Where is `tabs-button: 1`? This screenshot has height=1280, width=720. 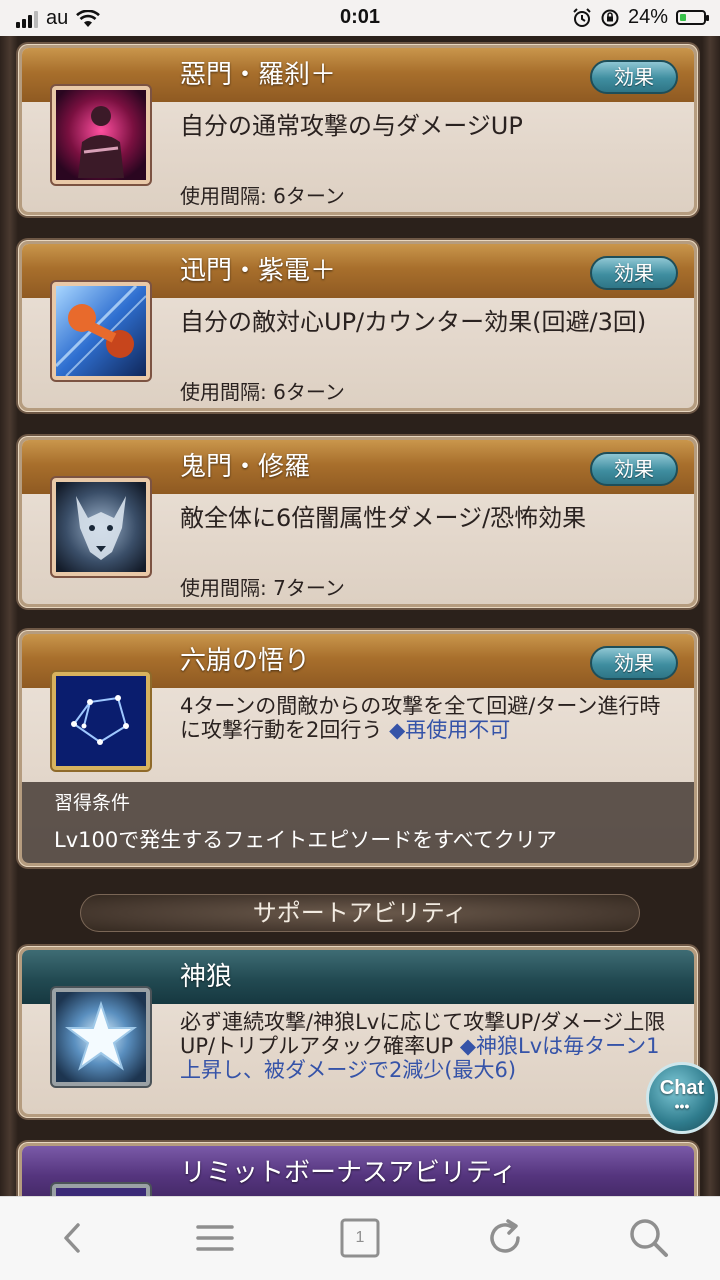 tabs-button: 1 is located at coordinates (360, 1238).